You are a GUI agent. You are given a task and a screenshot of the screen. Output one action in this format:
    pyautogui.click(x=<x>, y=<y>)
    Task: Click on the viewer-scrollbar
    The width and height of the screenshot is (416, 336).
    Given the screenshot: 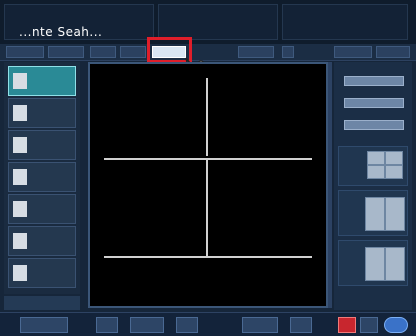 What is the action you would take?
    pyautogui.click(x=330, y=185)
    